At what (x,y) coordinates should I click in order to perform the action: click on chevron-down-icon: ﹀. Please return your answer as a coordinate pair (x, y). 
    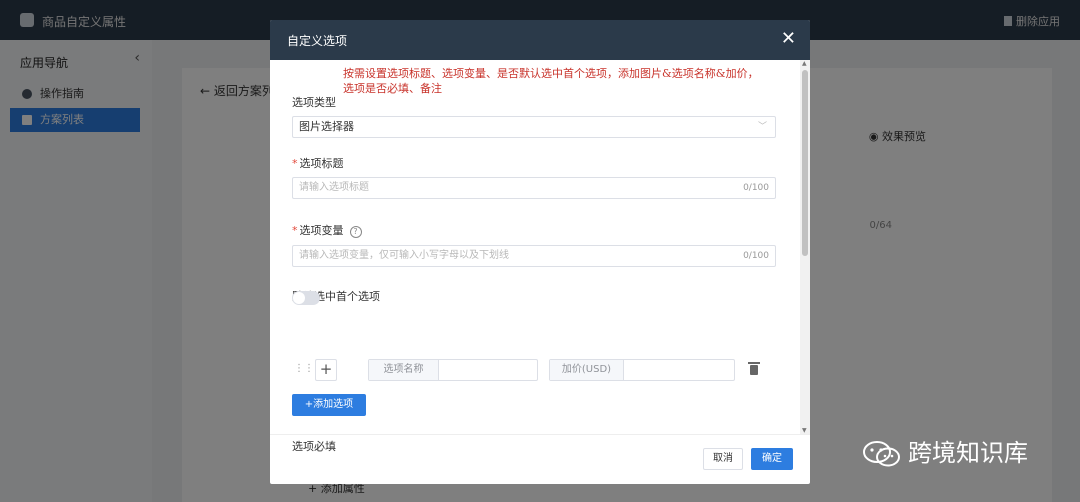
    Looking at the image, I should click on (762, 127).